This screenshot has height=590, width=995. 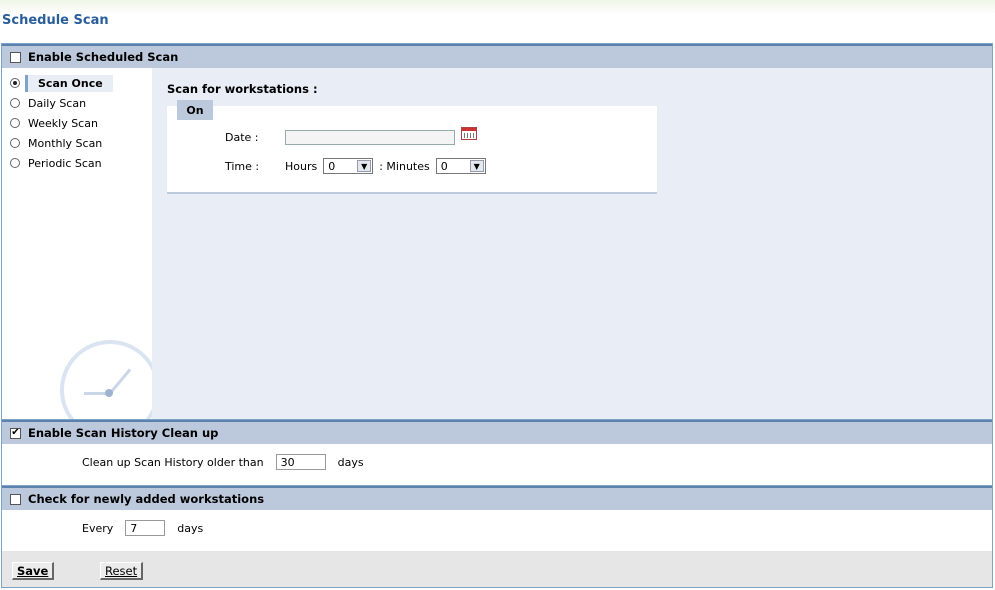 I want to click on new-workstations-header: Check for newly added workstations, so click(x=497, y=498).